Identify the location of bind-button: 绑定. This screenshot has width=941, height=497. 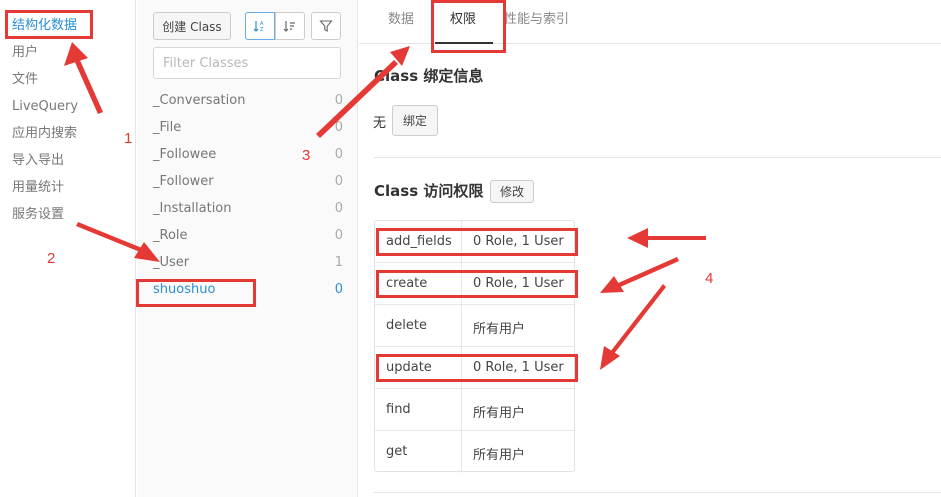
(415, 120).